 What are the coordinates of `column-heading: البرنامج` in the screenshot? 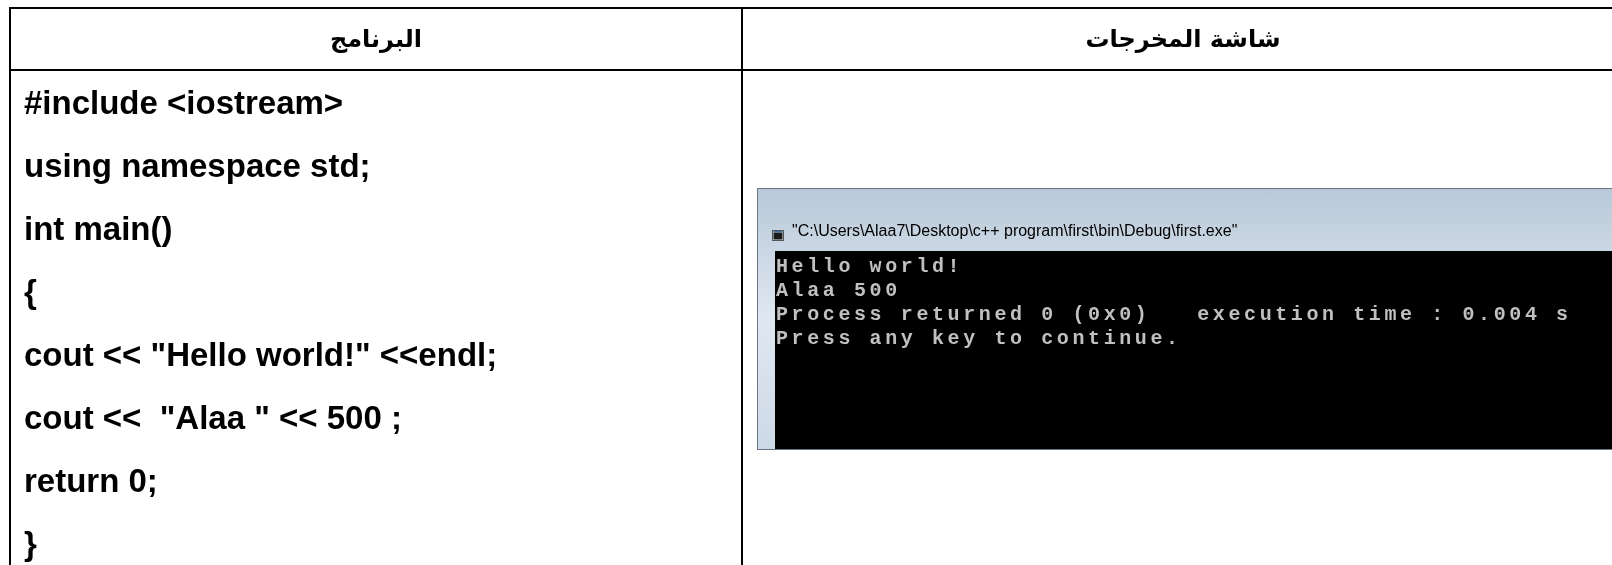 It's located at (376, 39).